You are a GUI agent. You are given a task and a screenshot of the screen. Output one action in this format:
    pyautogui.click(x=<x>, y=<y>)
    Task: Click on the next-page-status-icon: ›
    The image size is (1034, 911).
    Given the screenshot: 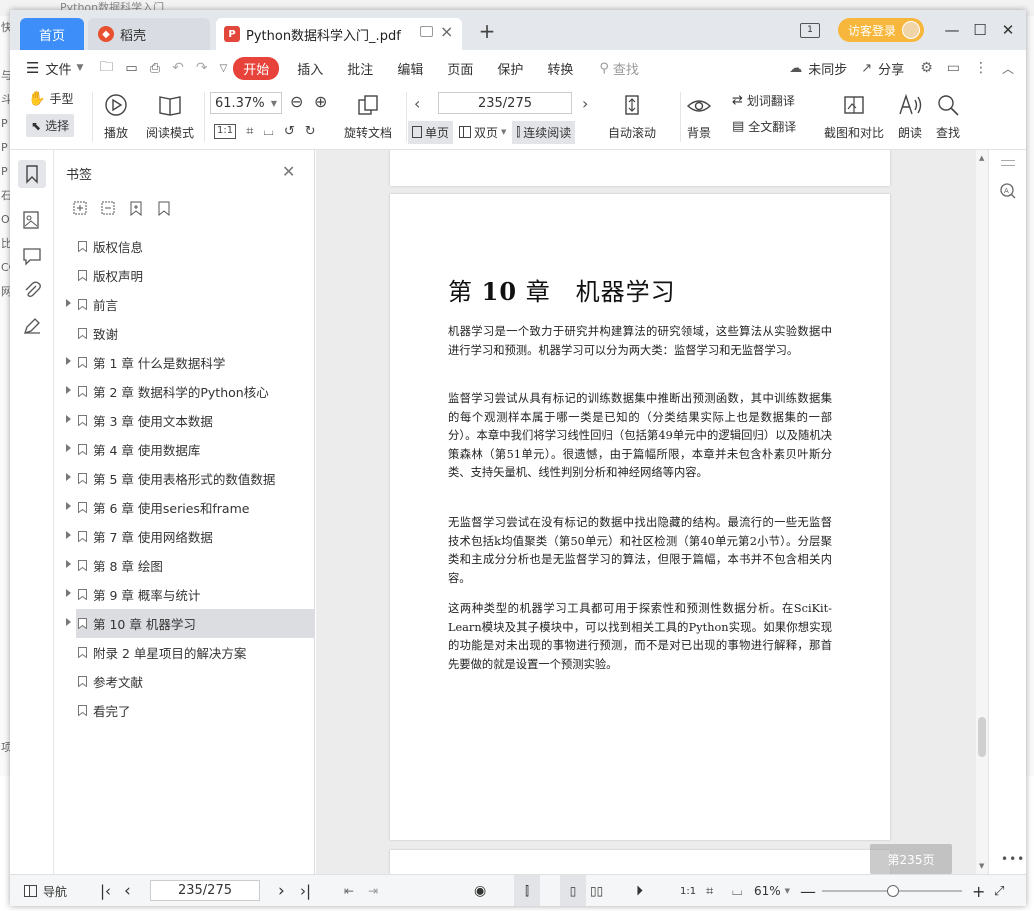 What is the action you would take?
    pyautogui.click(x=281, y=890)
    